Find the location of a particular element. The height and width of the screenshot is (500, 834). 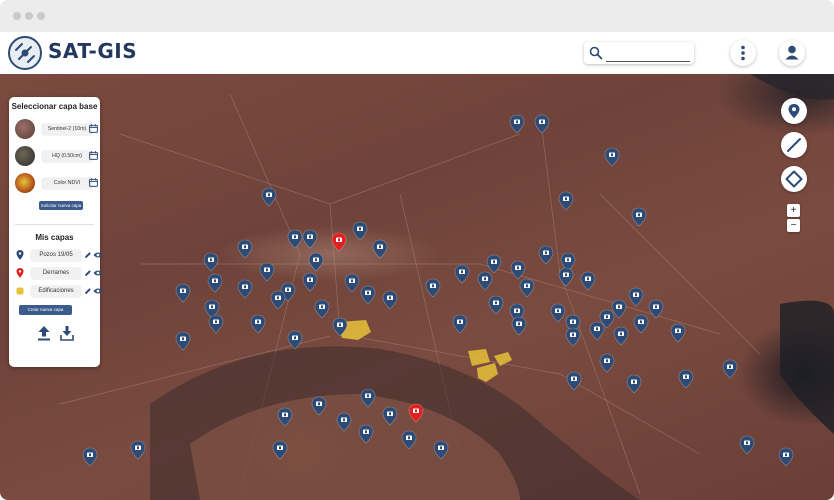

search-box is located at coordinates (639, 53).